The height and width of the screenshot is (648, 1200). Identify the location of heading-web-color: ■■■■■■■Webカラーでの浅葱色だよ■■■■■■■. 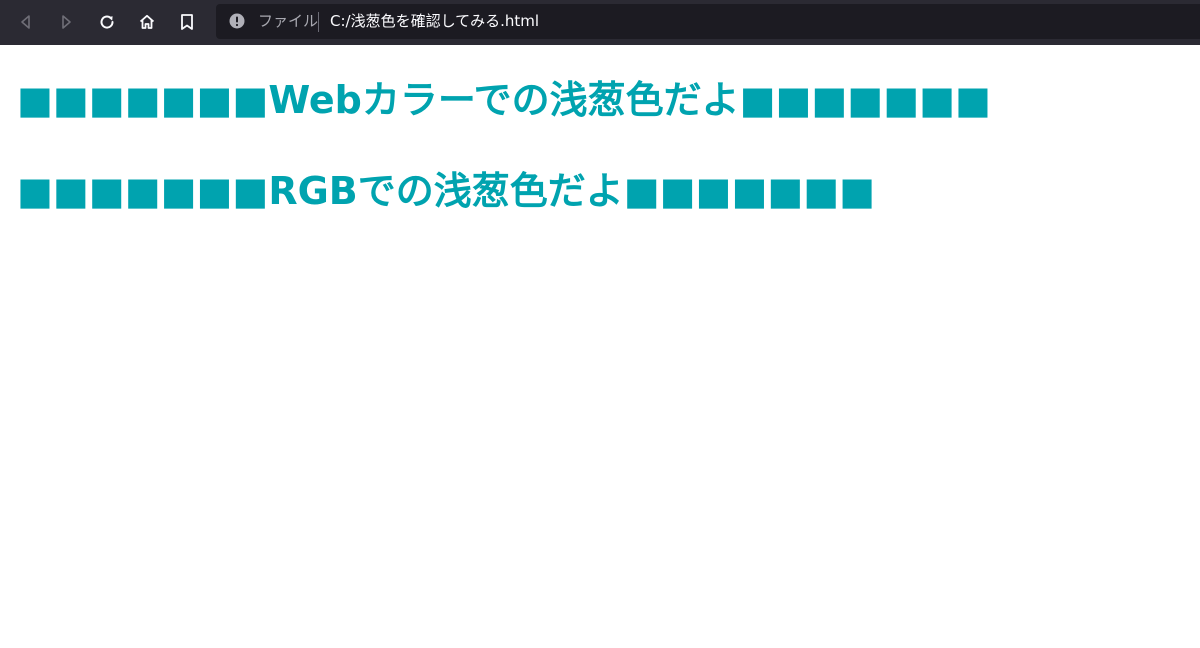
(504, 100).